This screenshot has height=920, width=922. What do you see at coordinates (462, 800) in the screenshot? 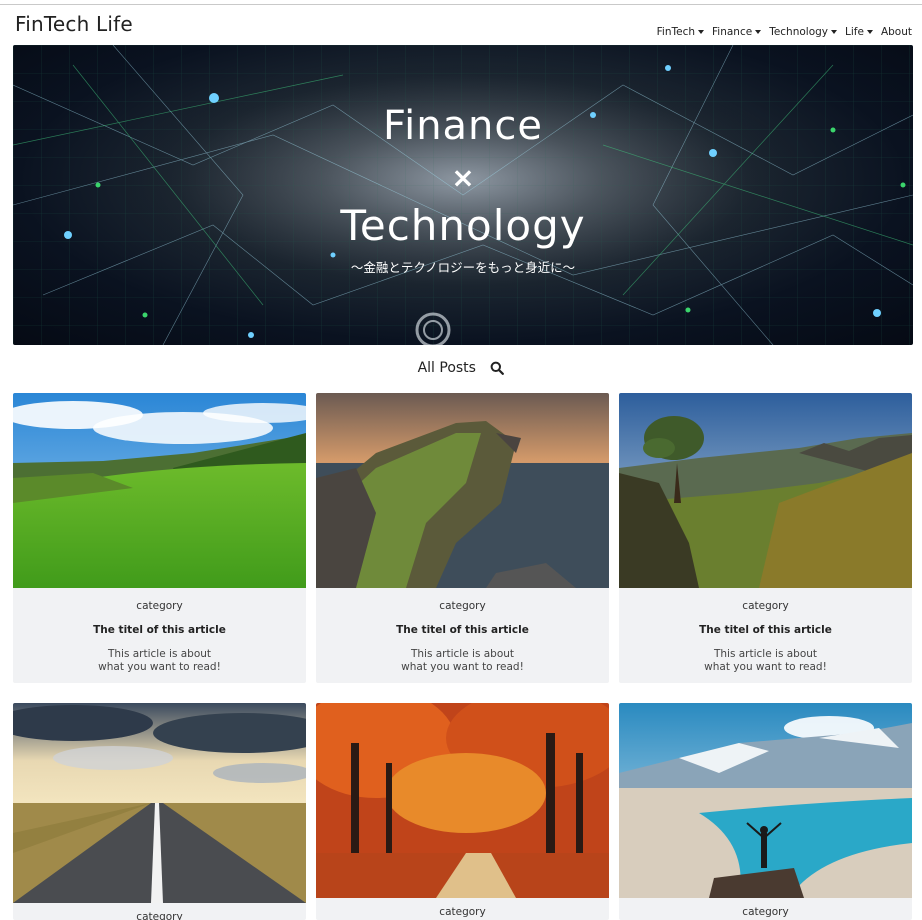
I see `post-image-autumn-forest` at bounding box center [462, 800].